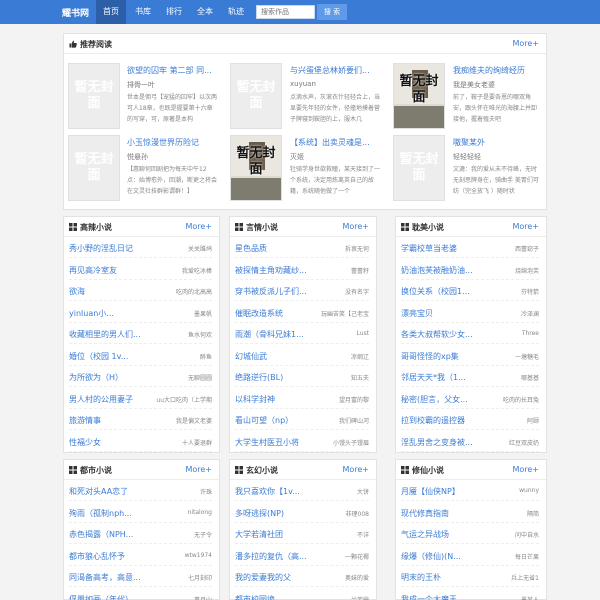  I want to click on list-item-author: 许珠, so click(205, 492).